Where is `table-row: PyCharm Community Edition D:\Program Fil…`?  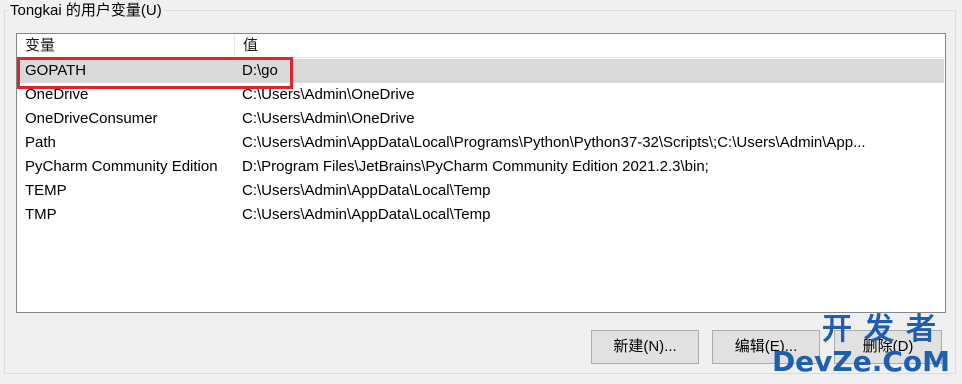 table-row: PyCharm Community Edition D:\Program Fil… is located at coordinates (481, 167).